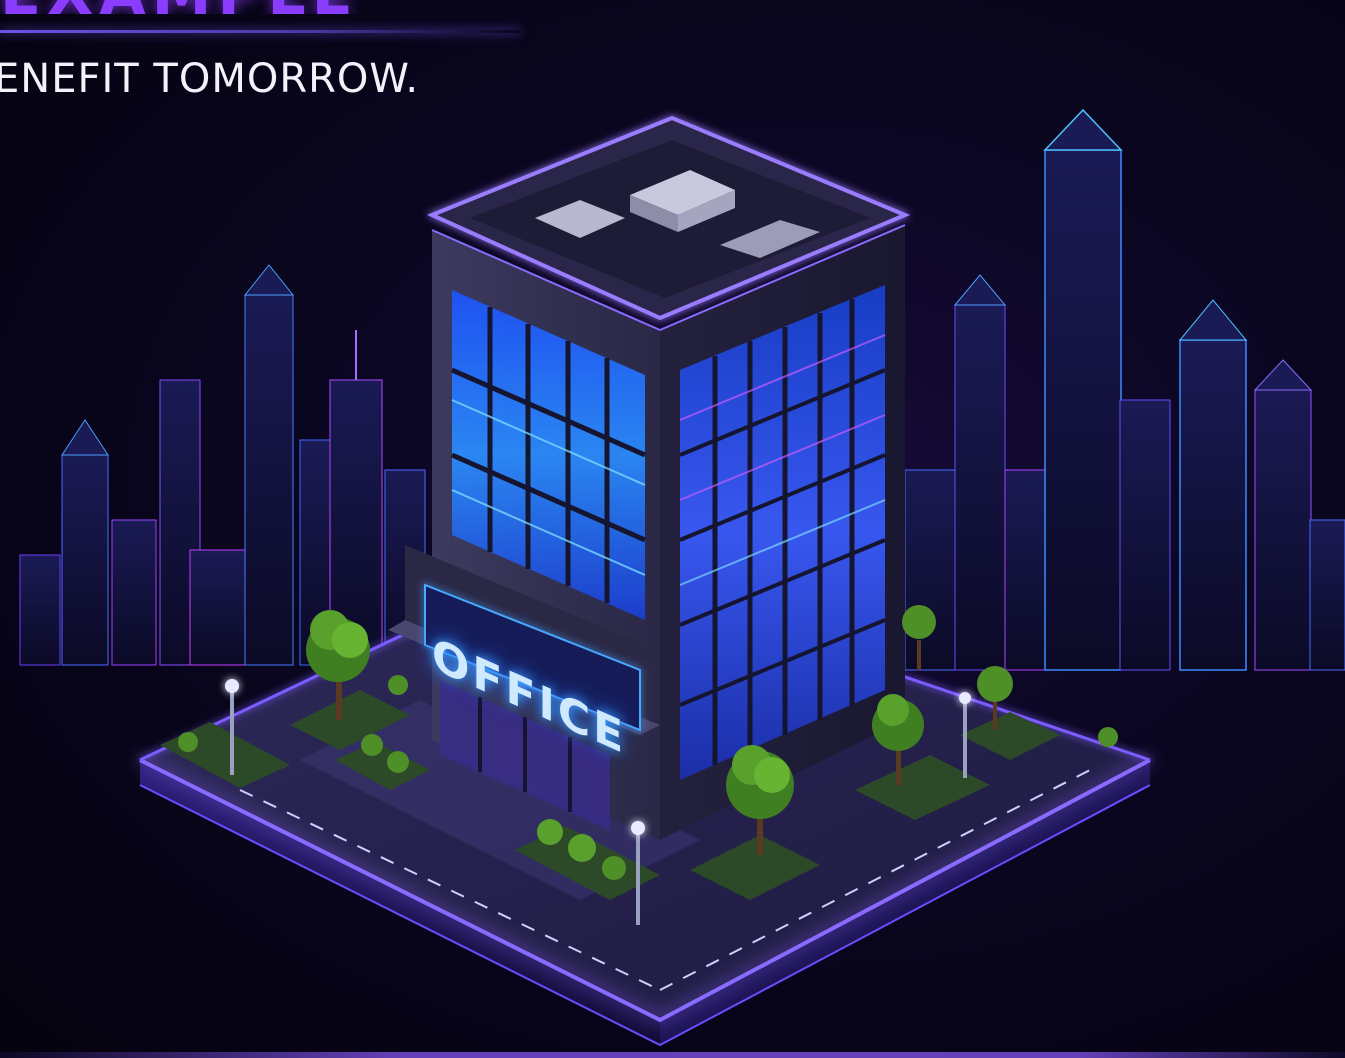 The height and width of the screenshot is (1058, 1345). What do you see at coordinates (260, 31) in the screenshot?
I see `headline-divider` at bounding box center [260, 31].